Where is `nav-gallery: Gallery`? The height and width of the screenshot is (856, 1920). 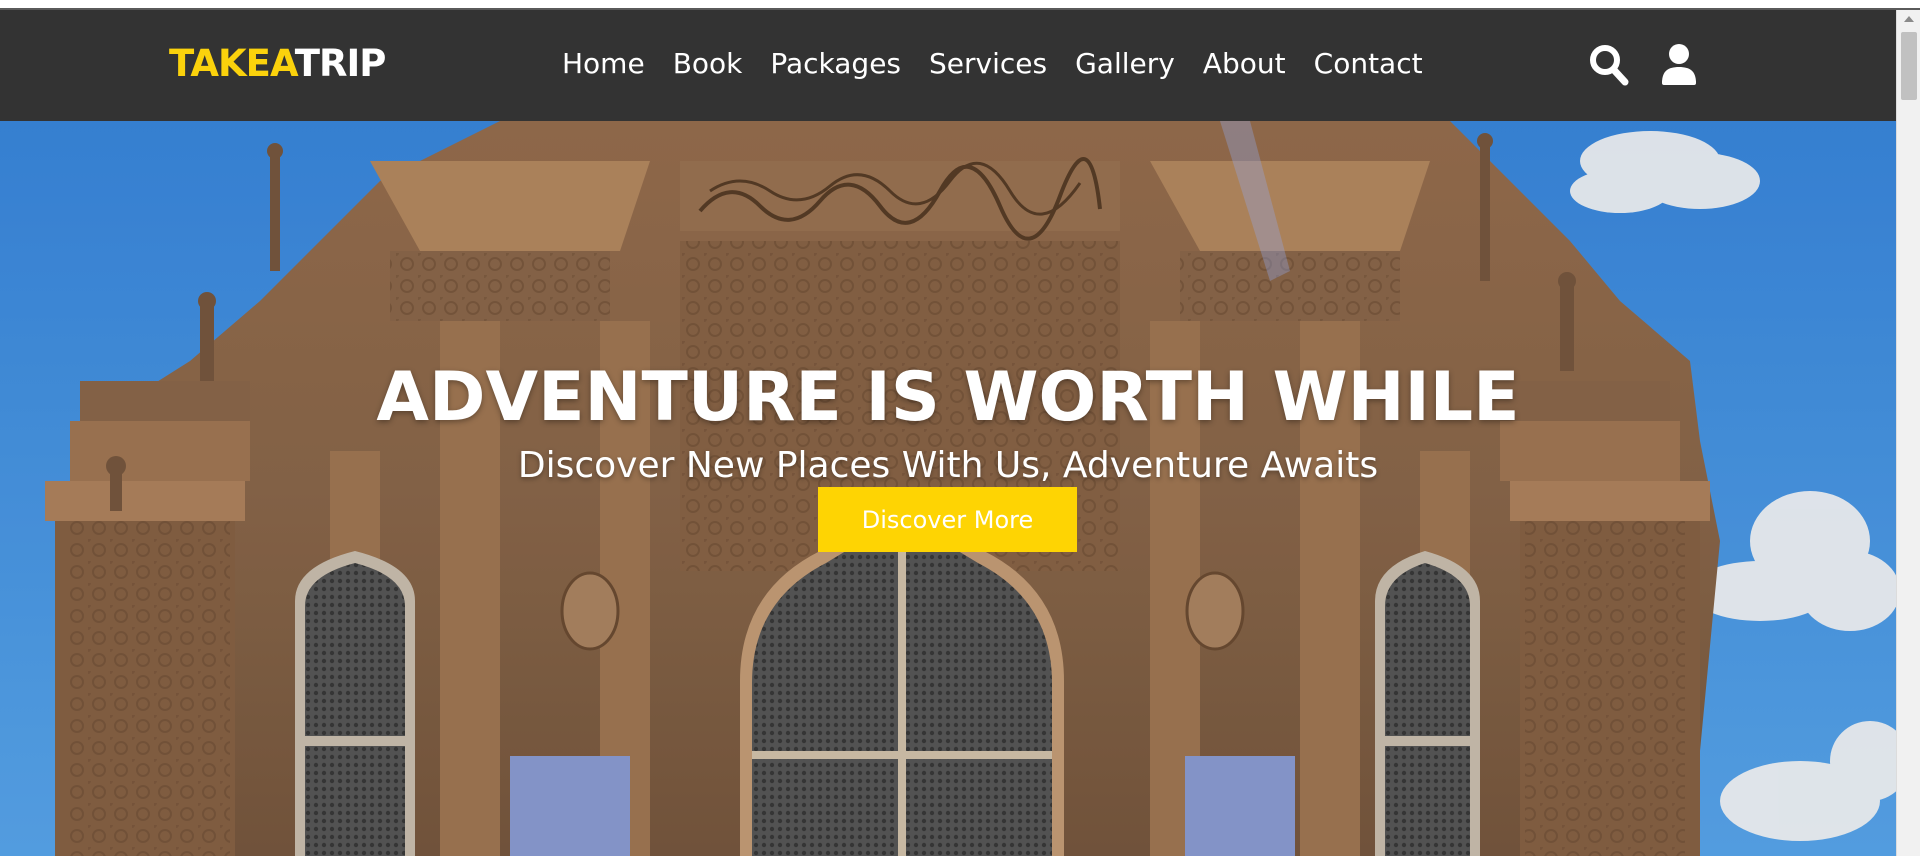
nav-gallery: Gallery is located at coordinates (1125, 64).